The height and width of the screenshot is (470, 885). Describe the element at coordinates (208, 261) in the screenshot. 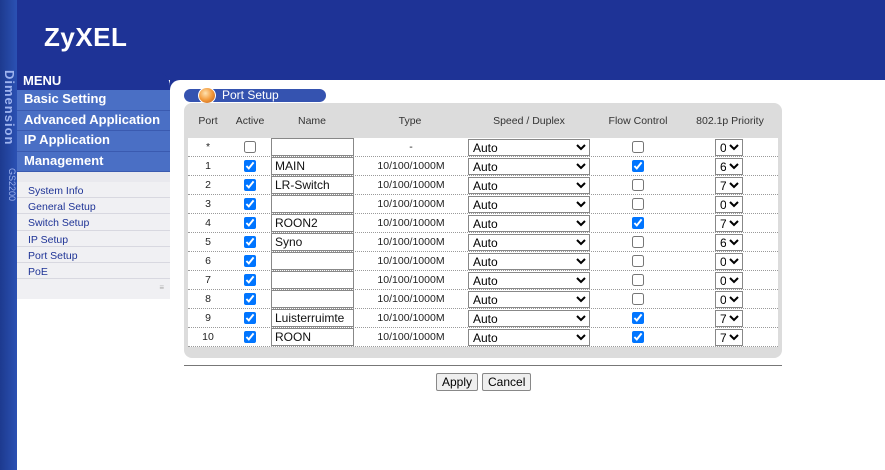

I see `port-number: 6` at that location.